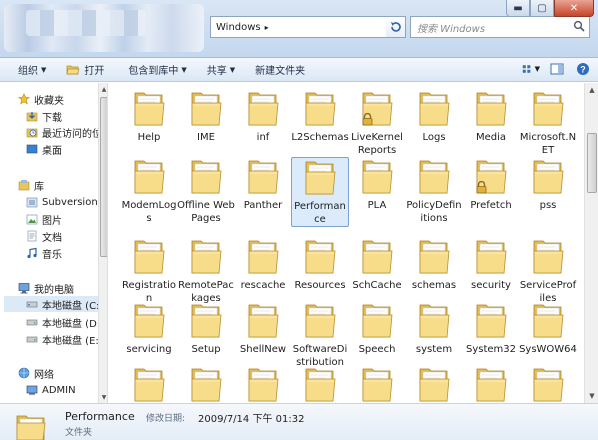 Image resolution: width=598 pixels, height=440 pixels. Describe the element at coordinates (591, 243) in the screenshot. I see `content-scrollbar: ▲ ▼` at that location.